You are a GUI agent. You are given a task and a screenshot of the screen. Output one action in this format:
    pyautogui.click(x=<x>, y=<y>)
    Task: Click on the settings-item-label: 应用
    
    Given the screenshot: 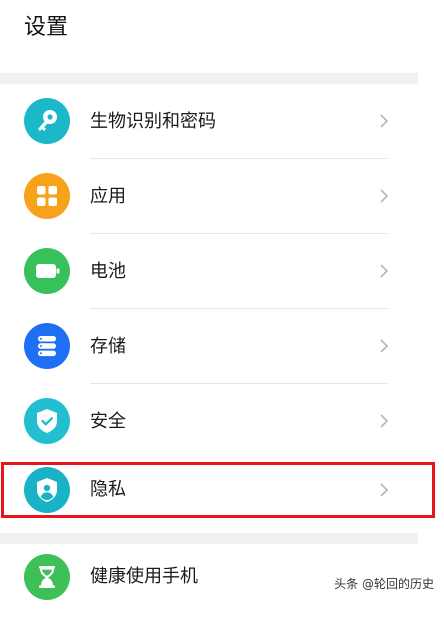 What is the action you would take?
    pyautogui.click(x=108, y=196)
    